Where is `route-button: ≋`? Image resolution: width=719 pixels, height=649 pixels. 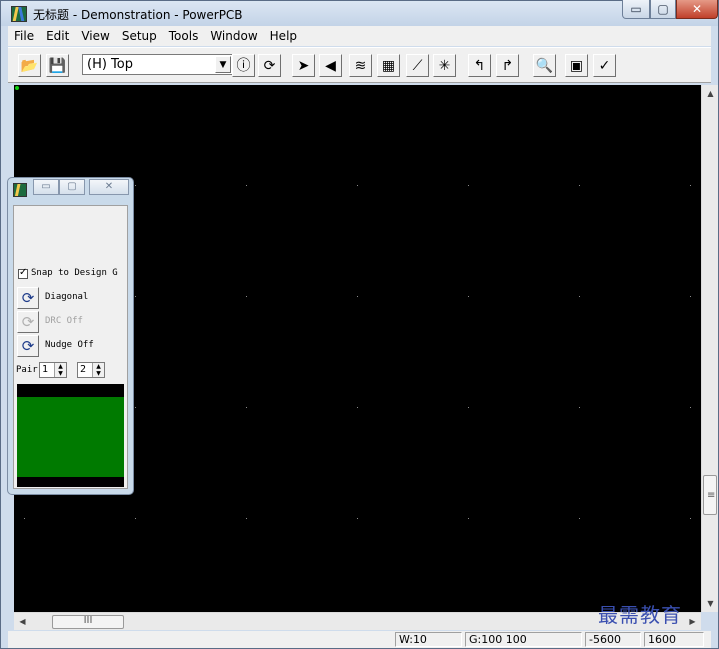
route-button: ≋ is located at coordinates (360, 65).